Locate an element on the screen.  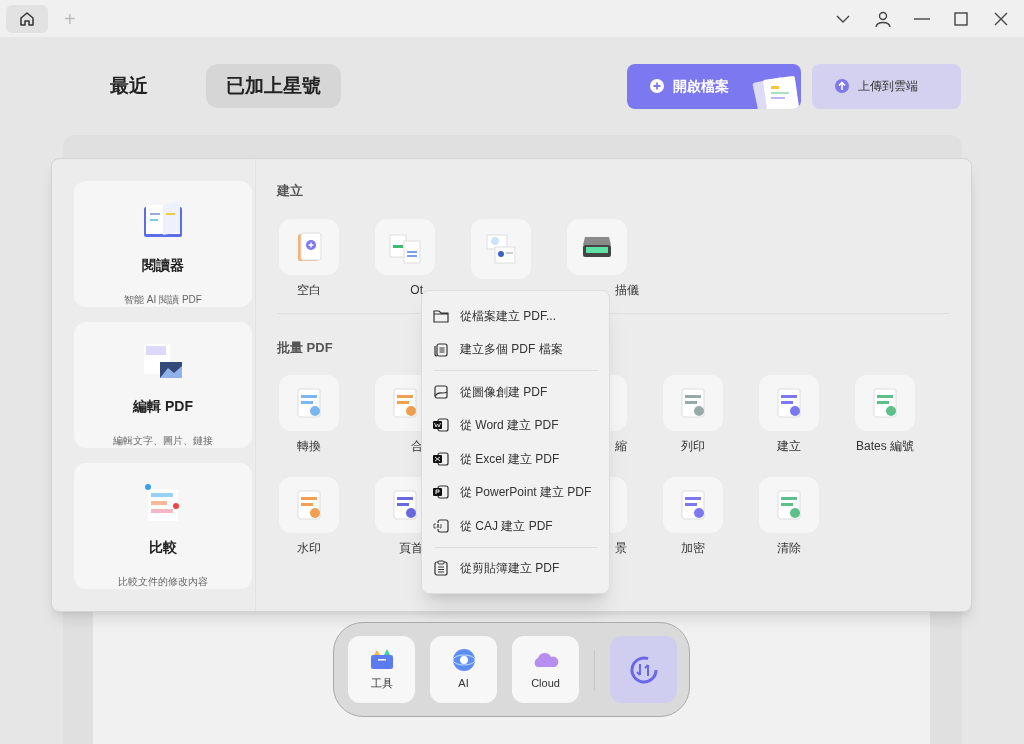
dock-button: 工具 is located at coordinates (381, 669).